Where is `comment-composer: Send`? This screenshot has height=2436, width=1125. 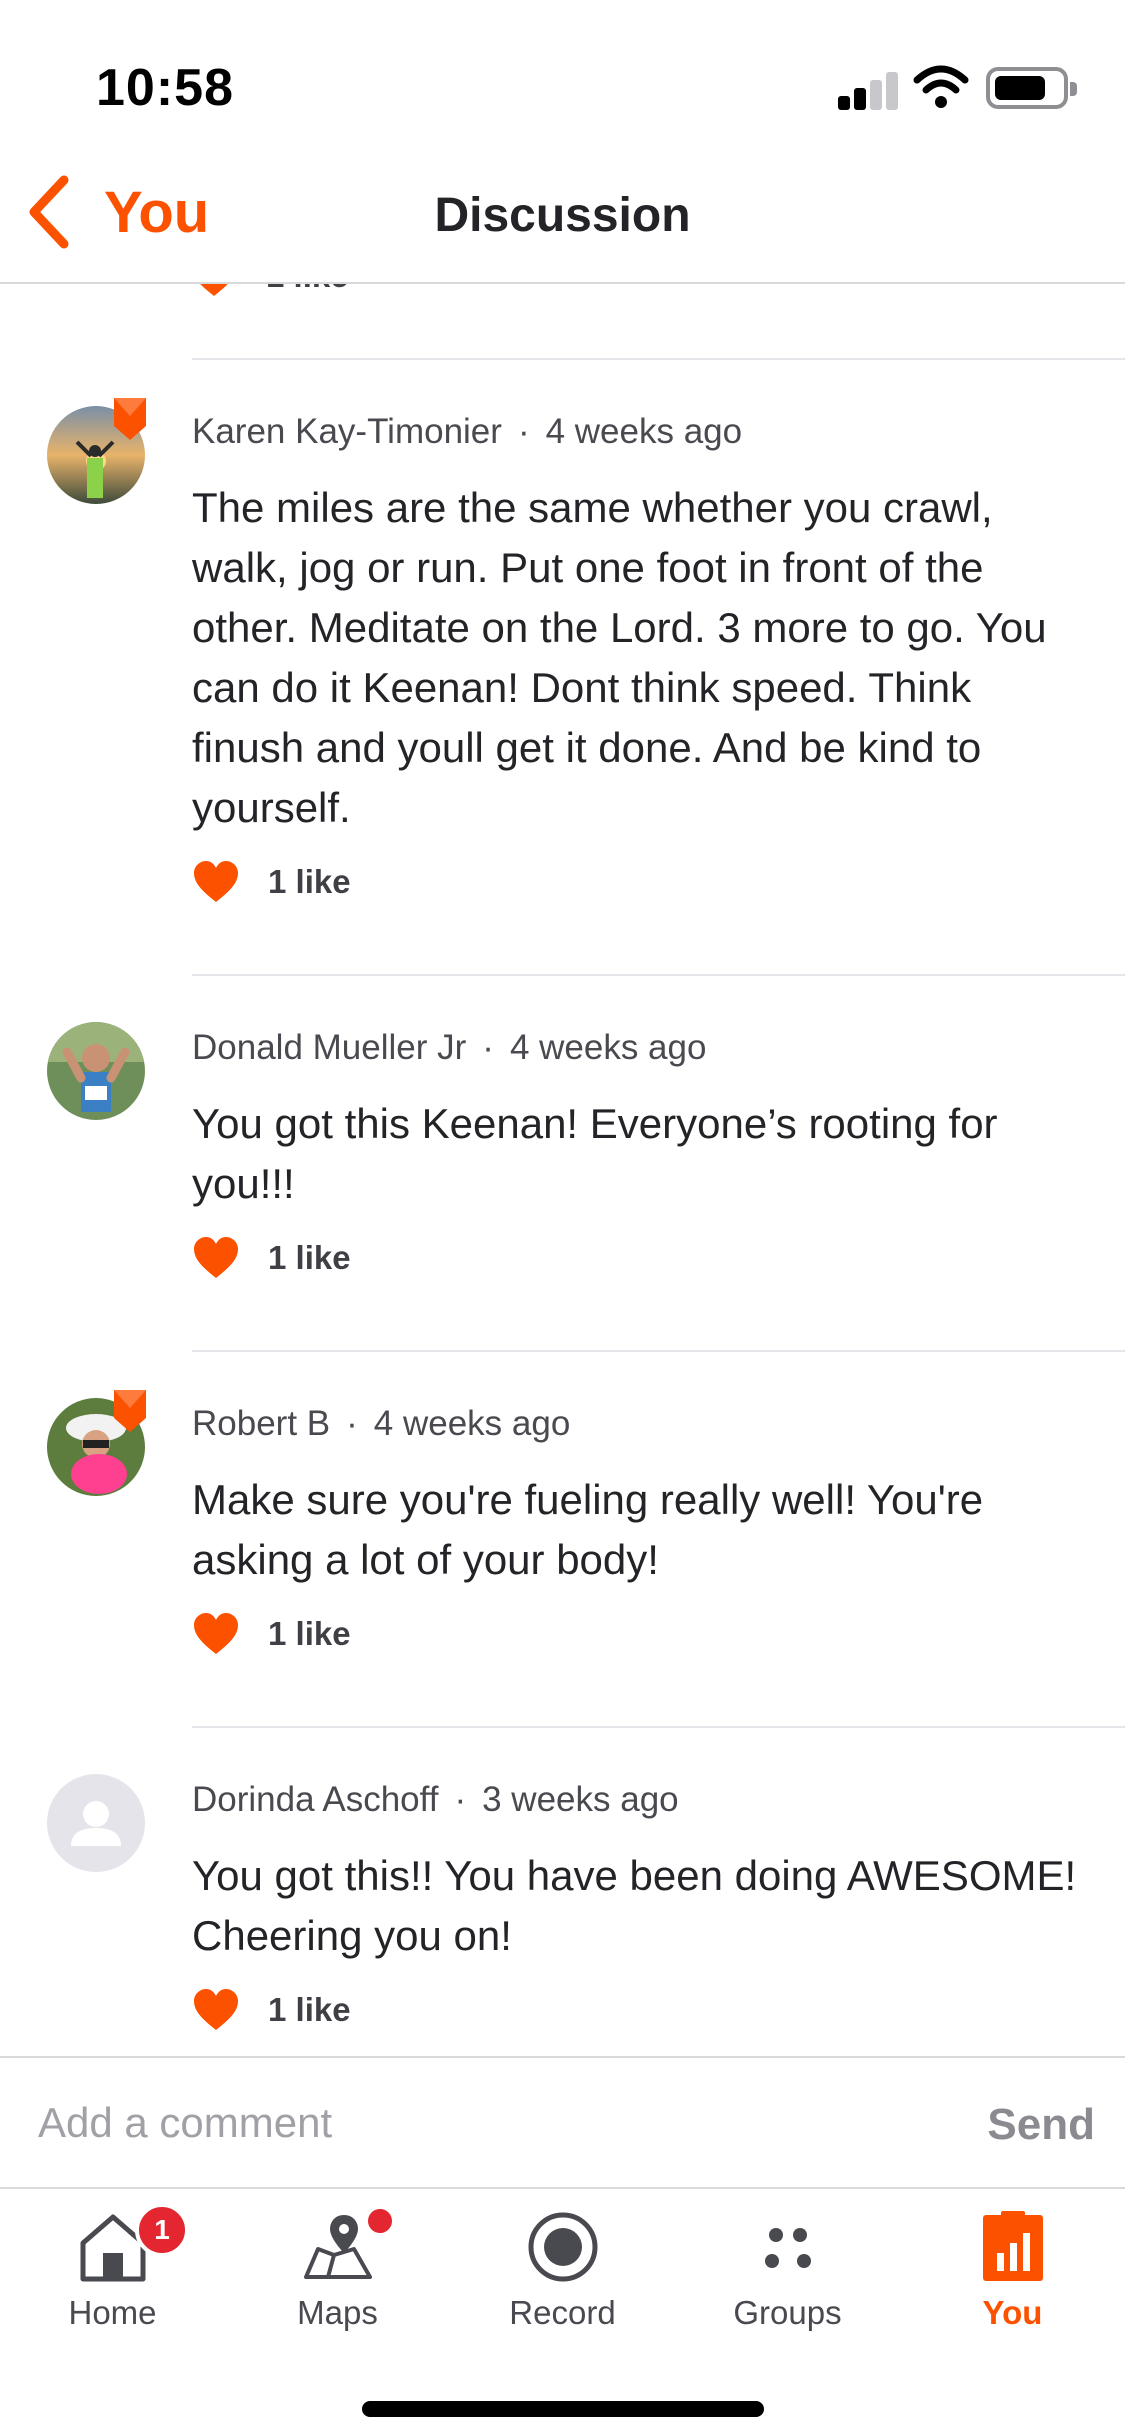
comment-composer: Send is located at coordinates (562, 2121).